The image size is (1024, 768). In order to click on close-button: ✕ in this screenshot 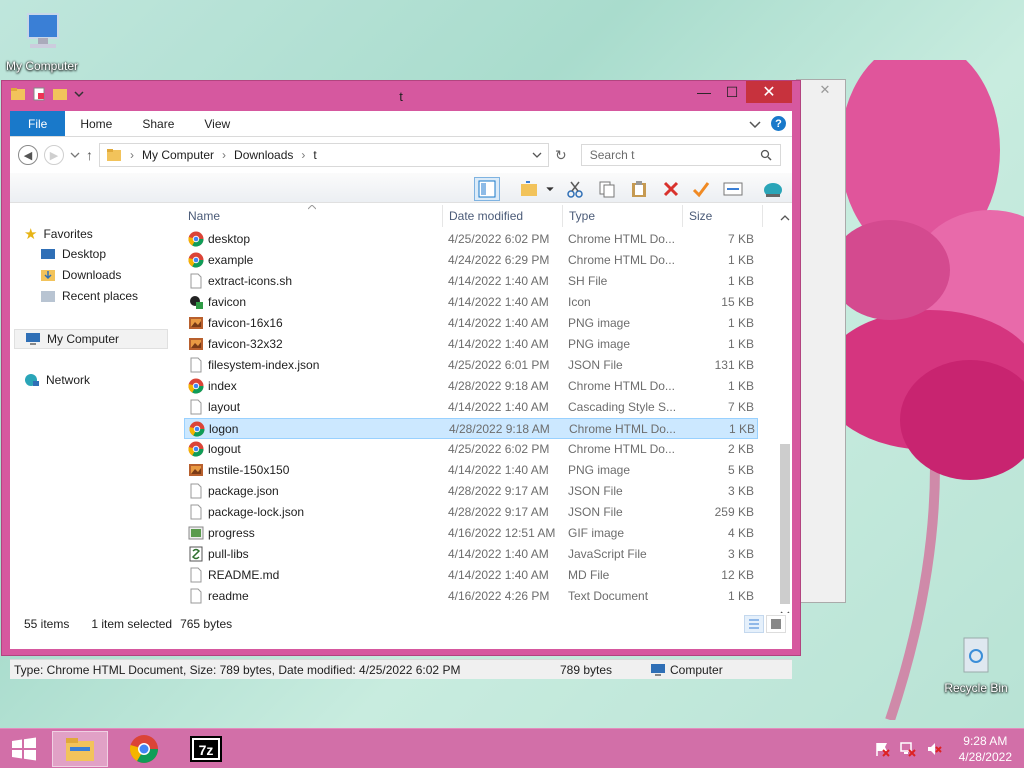, I will do `click(769, 92)`.